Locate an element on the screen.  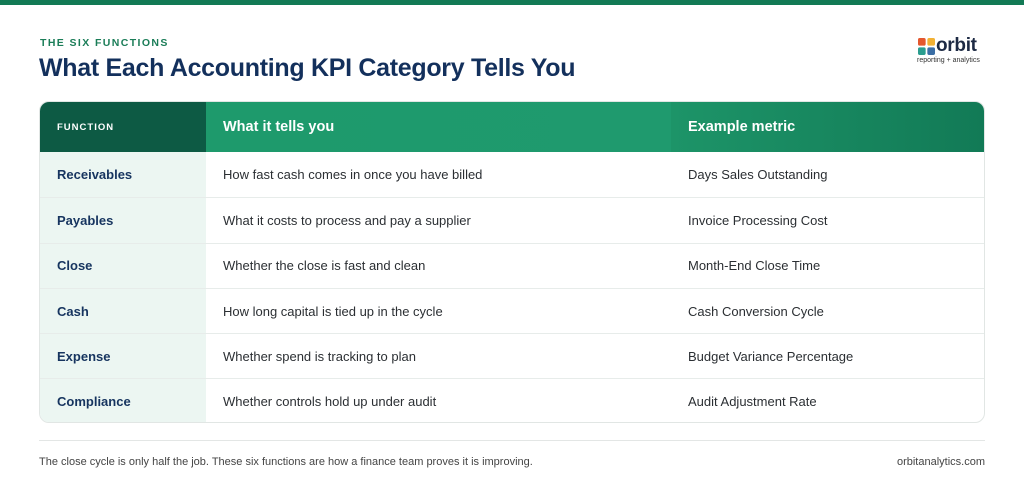
function-cell: Receivables is located at coordinates (123, 175).